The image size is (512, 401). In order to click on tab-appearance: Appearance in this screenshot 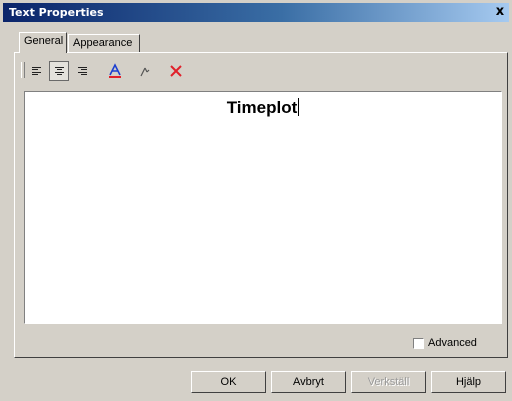, I will do `click(104, 43)`.